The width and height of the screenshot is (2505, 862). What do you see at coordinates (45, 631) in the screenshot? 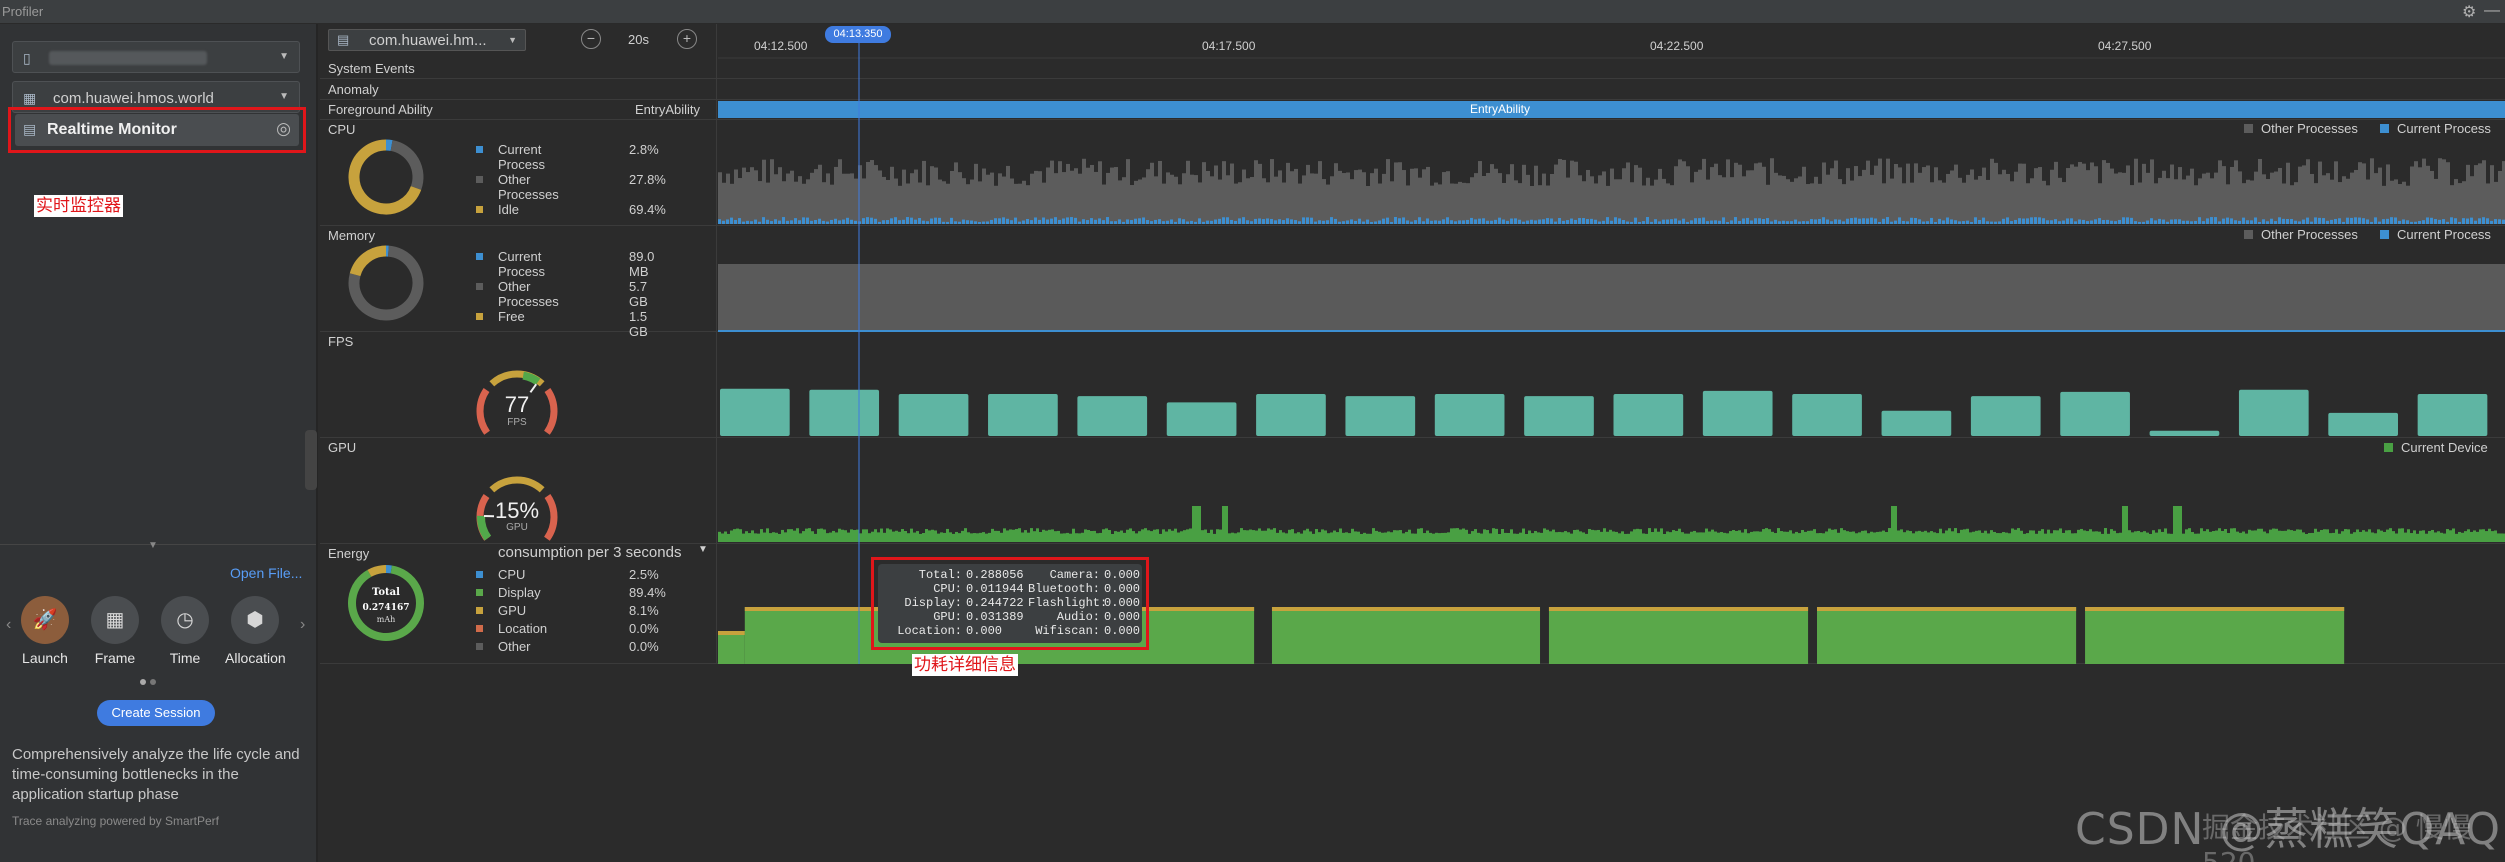
I see `template-launch: 🚀 Launch` at bounding box center [45, 631].